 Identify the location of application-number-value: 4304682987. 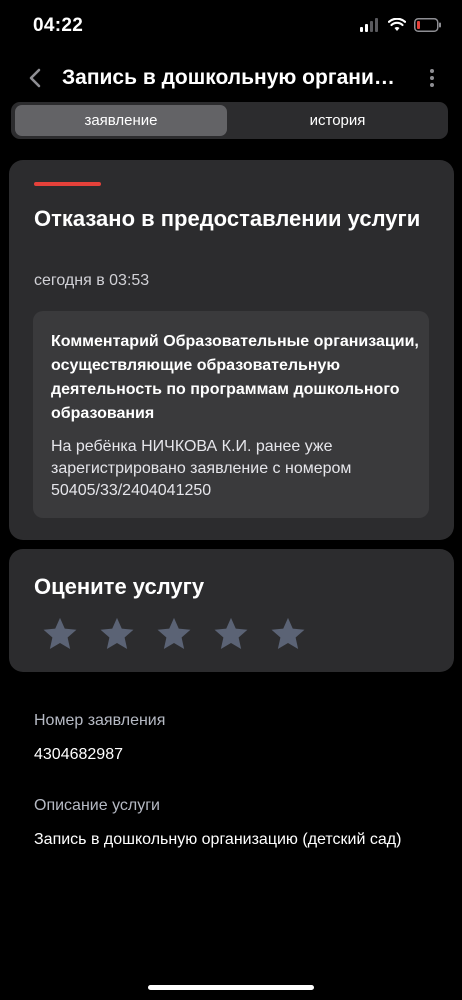
(78, 754).